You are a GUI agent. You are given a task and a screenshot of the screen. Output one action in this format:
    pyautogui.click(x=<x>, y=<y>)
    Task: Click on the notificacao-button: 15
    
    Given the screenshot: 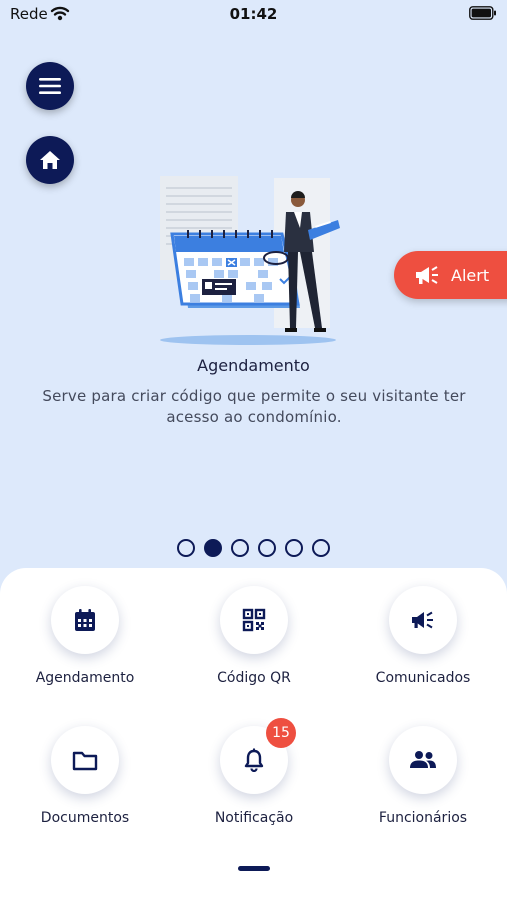 What is the action you would take?
    pyautogui.click(x=258, y=756)
    